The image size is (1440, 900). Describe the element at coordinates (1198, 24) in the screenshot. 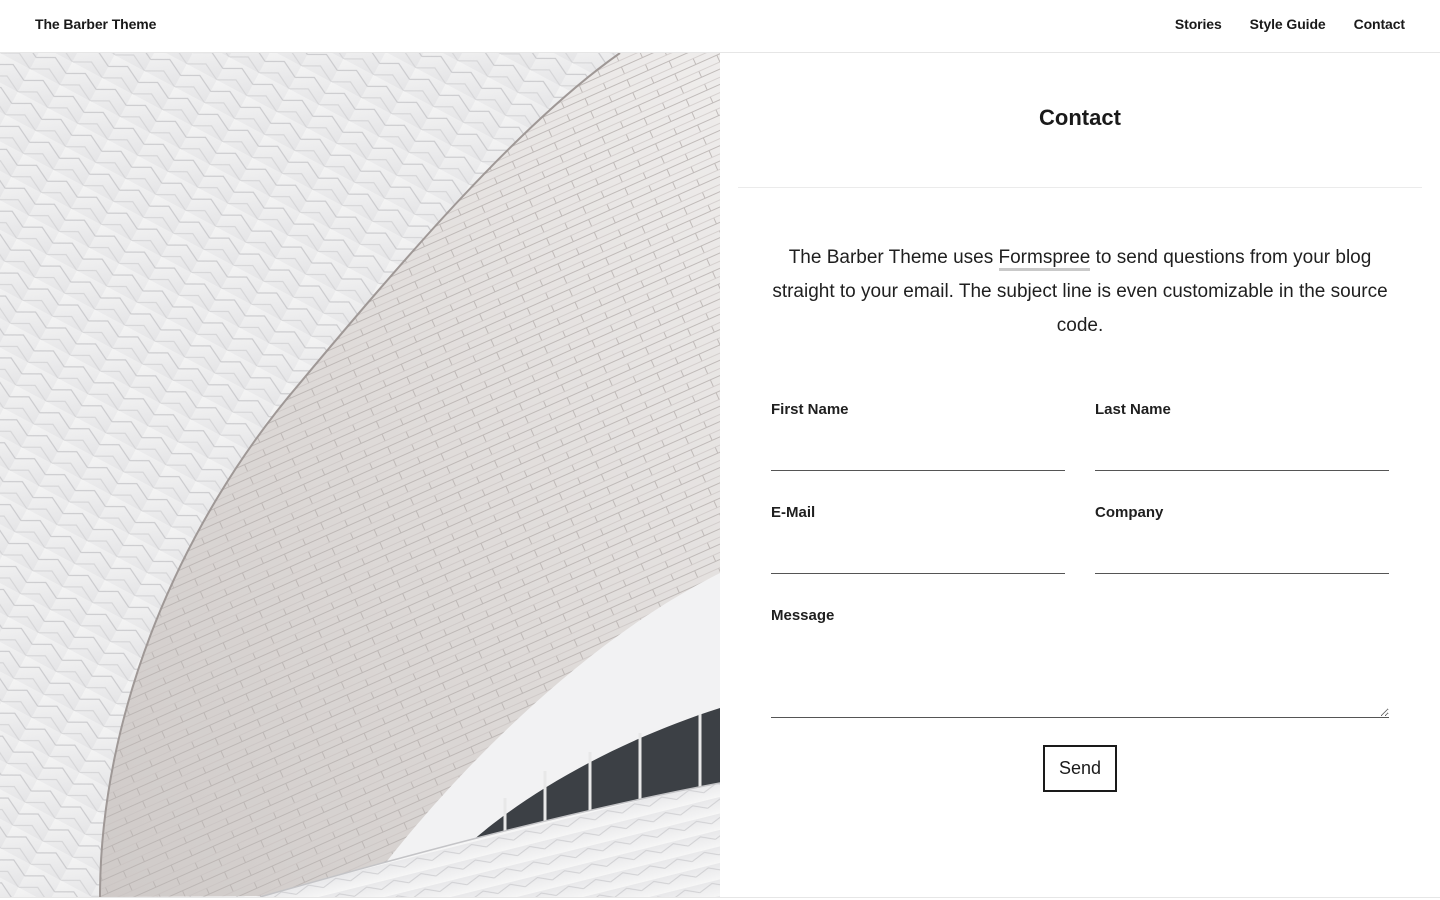

I see `nav-link-stories: Stories` at that location.